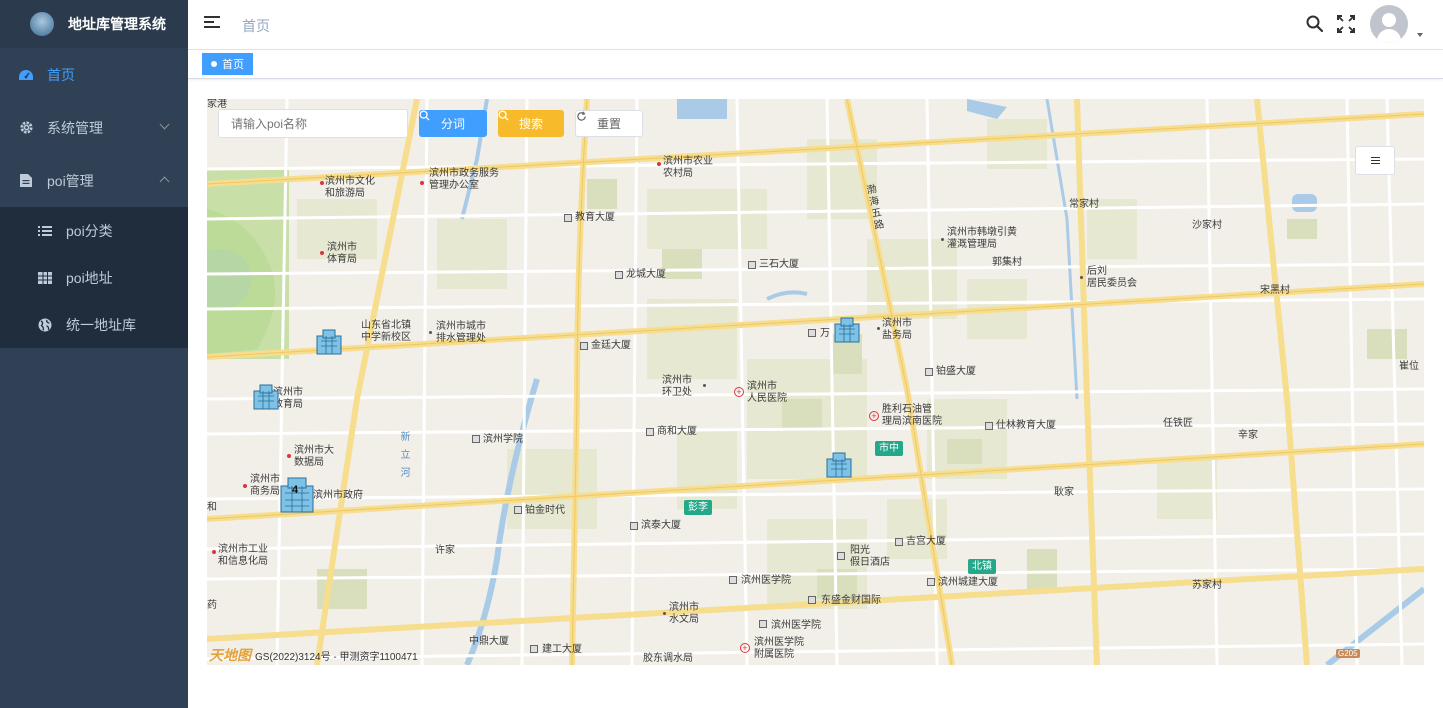 This screenshot has height=708, width=1443. I want to click on map-label: 铂盛大厦, so click(956, 371).